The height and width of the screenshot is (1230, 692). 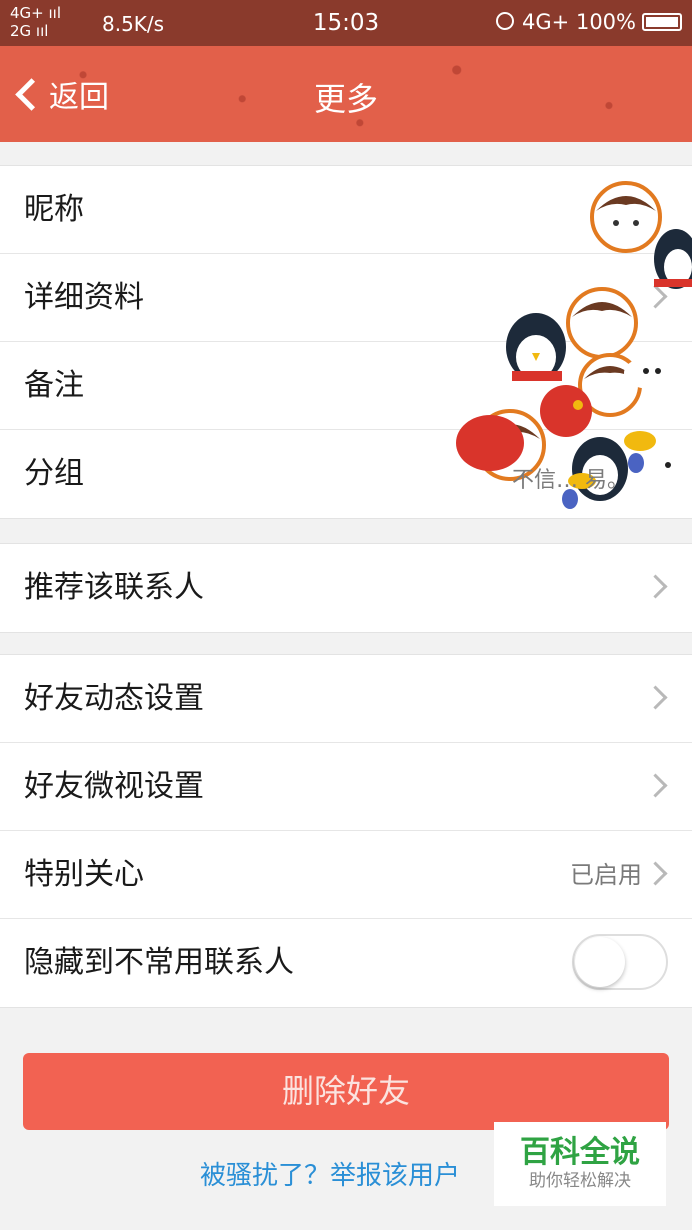 I want to click on feed-settings-label: 好友动态设置, so click(x=114, y=698).